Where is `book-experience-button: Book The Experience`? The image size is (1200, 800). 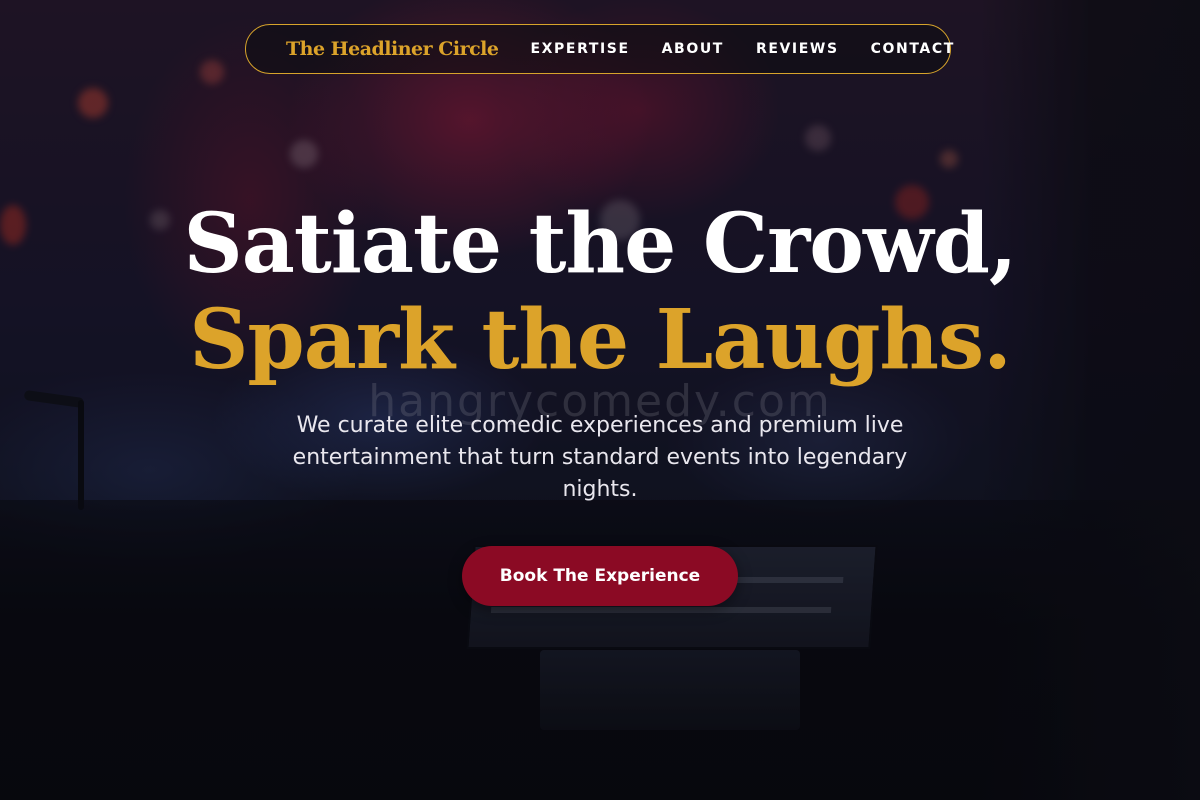 book-experience-button: Book The Experience is located at coordinates (600, 576).